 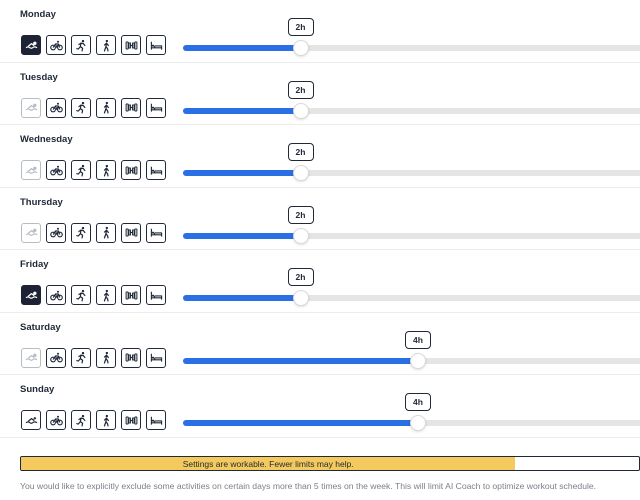 I want to click on day-row-saturday: Saturday 4h, so click(x=320, y=344).